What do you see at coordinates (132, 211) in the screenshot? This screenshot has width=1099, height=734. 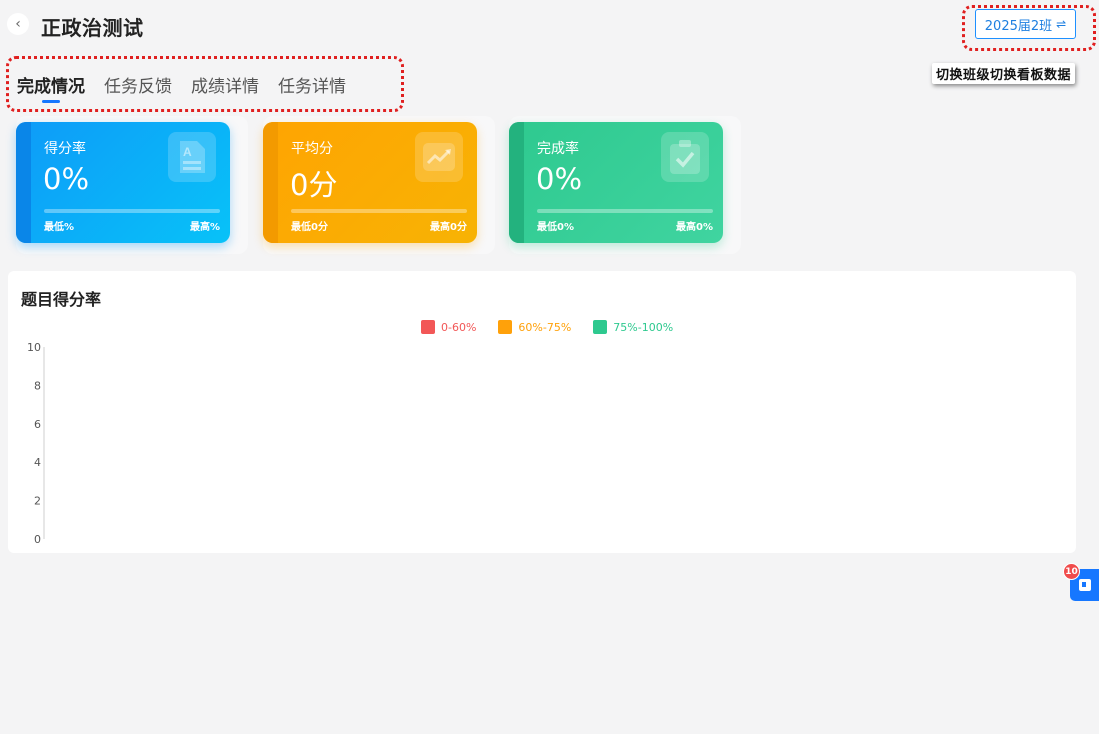 I see `score-rate-progress` at bounding box center [132, 211].